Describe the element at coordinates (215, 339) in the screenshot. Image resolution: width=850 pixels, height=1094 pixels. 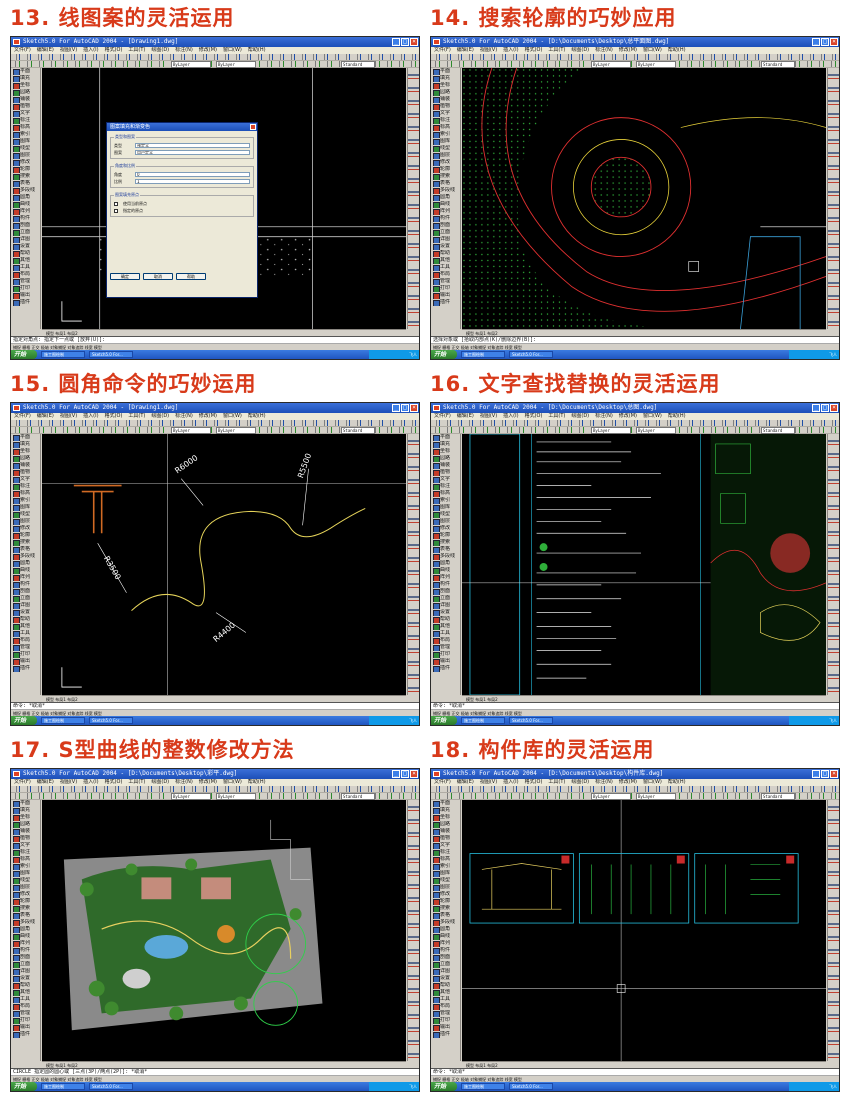
I see `command-line: 指定对角点: 指定下一点或 [放弃(U)]:` at that location.